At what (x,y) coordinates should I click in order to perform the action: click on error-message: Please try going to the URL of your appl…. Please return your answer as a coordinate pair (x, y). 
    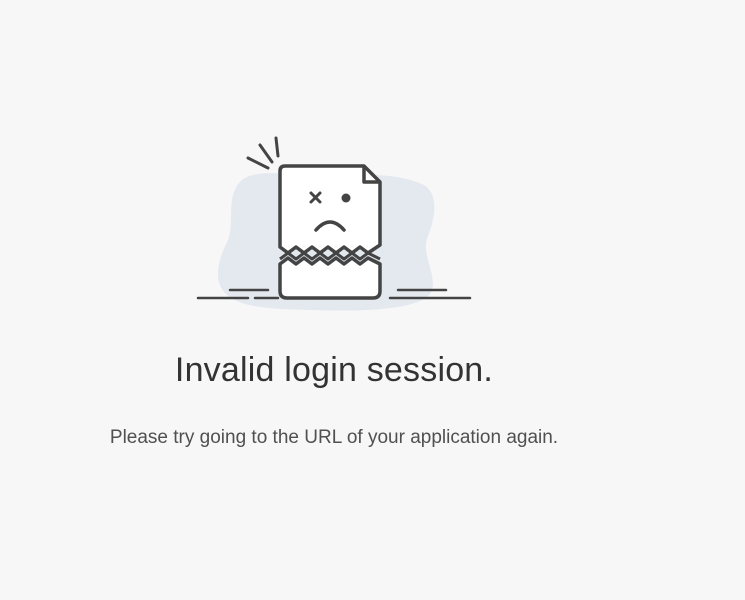
    Looking at the image, I should click on (334, 437).